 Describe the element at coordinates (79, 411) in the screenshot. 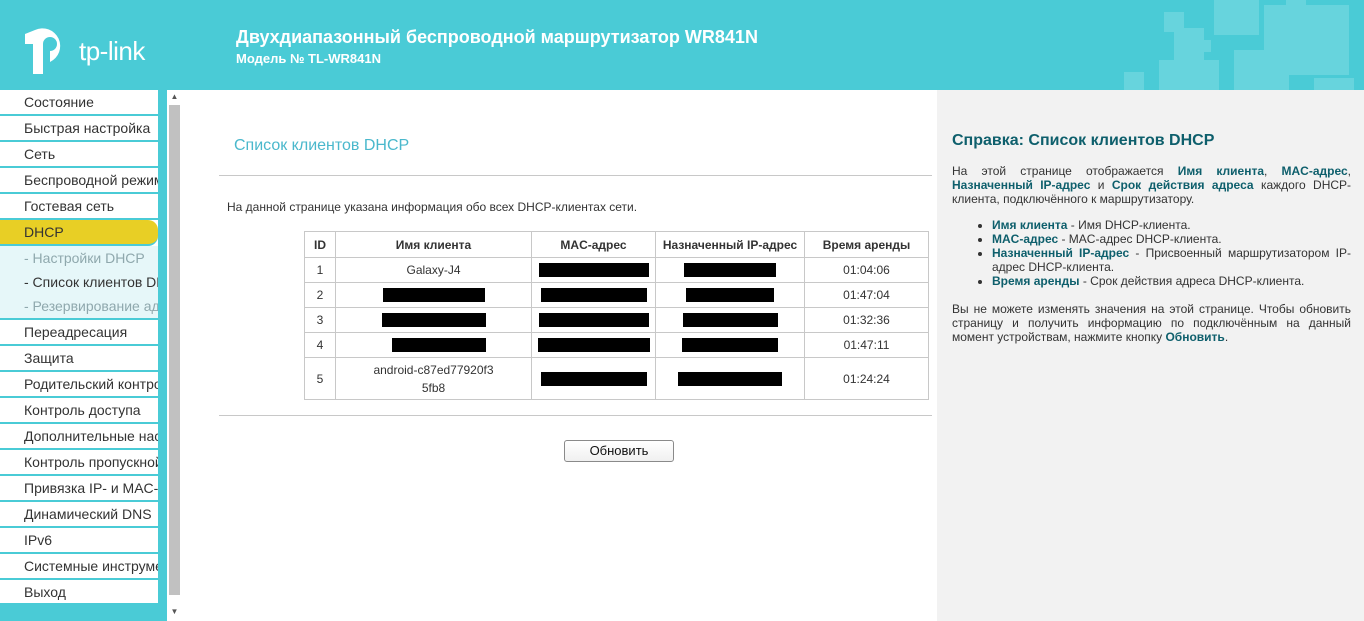

I see `sidebar-item-access-control: Контроль доступа` at that location.